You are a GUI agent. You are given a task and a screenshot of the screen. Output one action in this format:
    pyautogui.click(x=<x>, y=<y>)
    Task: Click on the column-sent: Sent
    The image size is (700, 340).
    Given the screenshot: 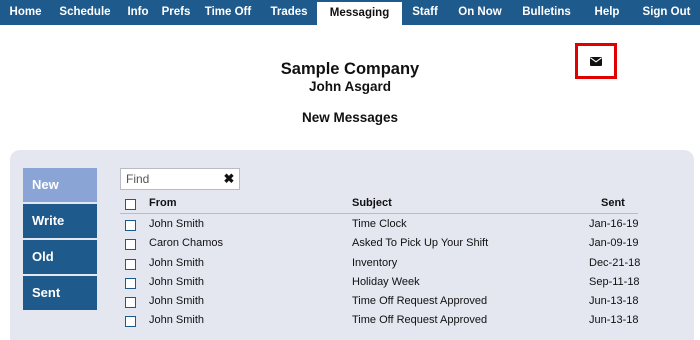 What is the action you would take?
    pyautogui.click(x=613, y=203)
    